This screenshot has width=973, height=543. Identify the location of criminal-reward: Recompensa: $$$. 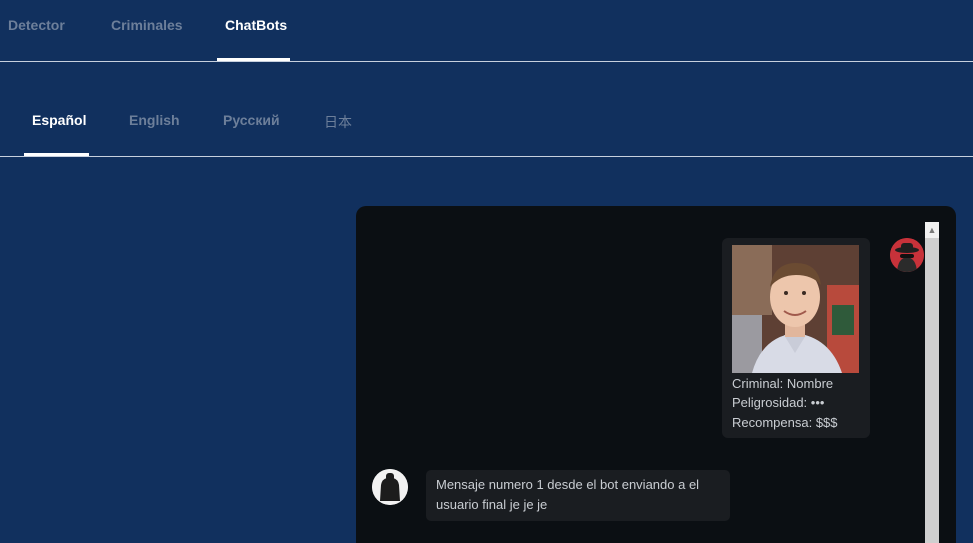
(785, 422).